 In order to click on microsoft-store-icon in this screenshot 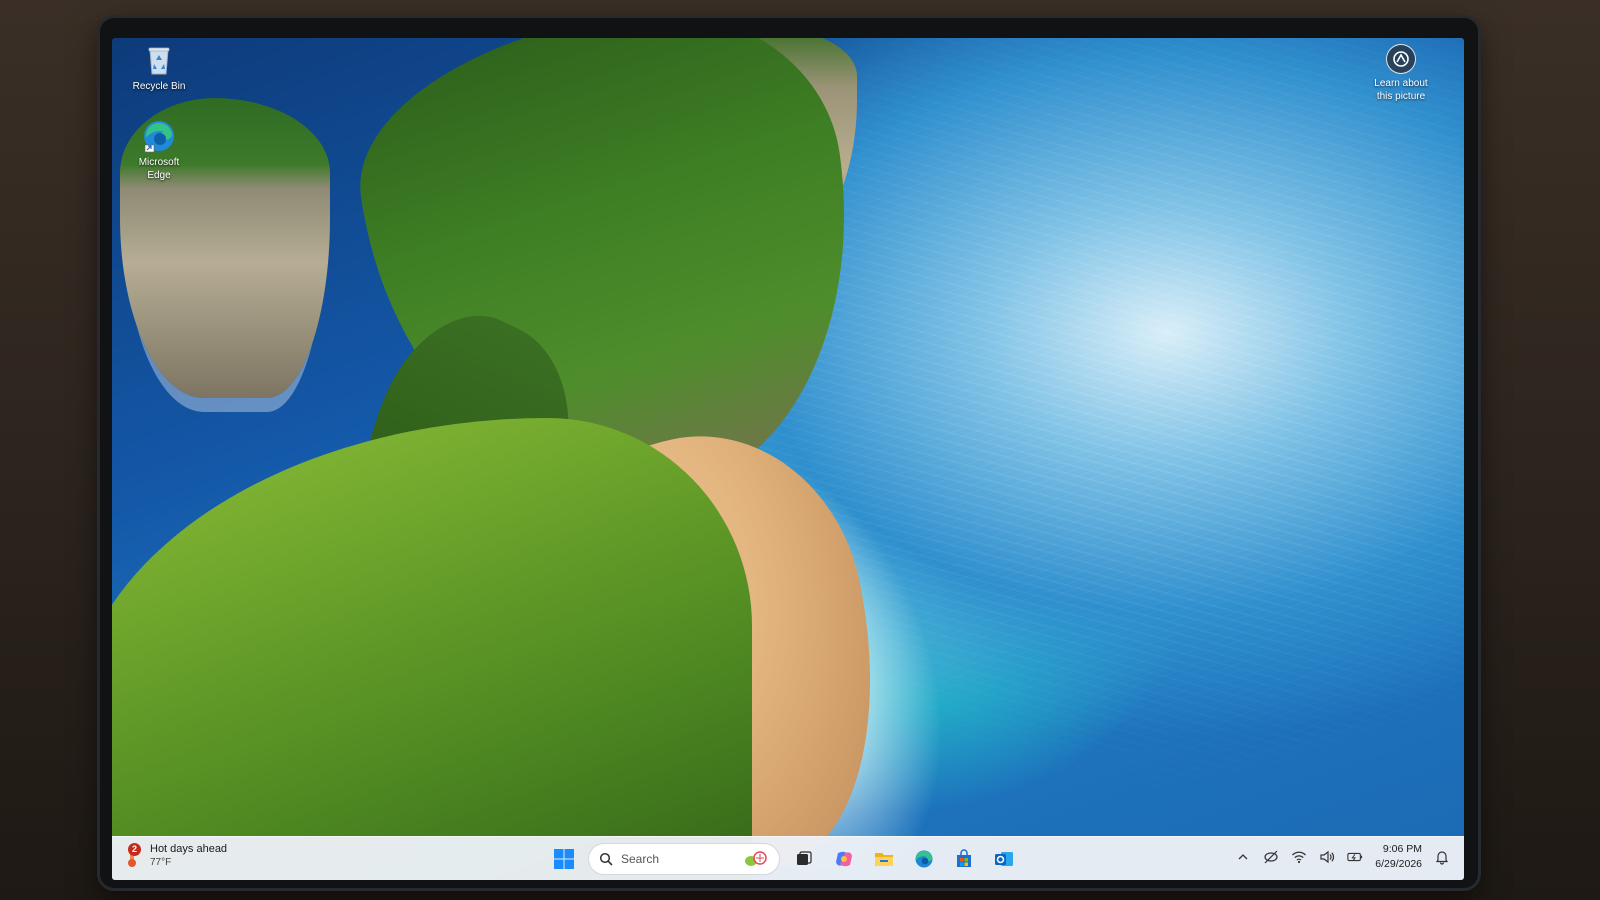, I will do `click(964, 858)`.